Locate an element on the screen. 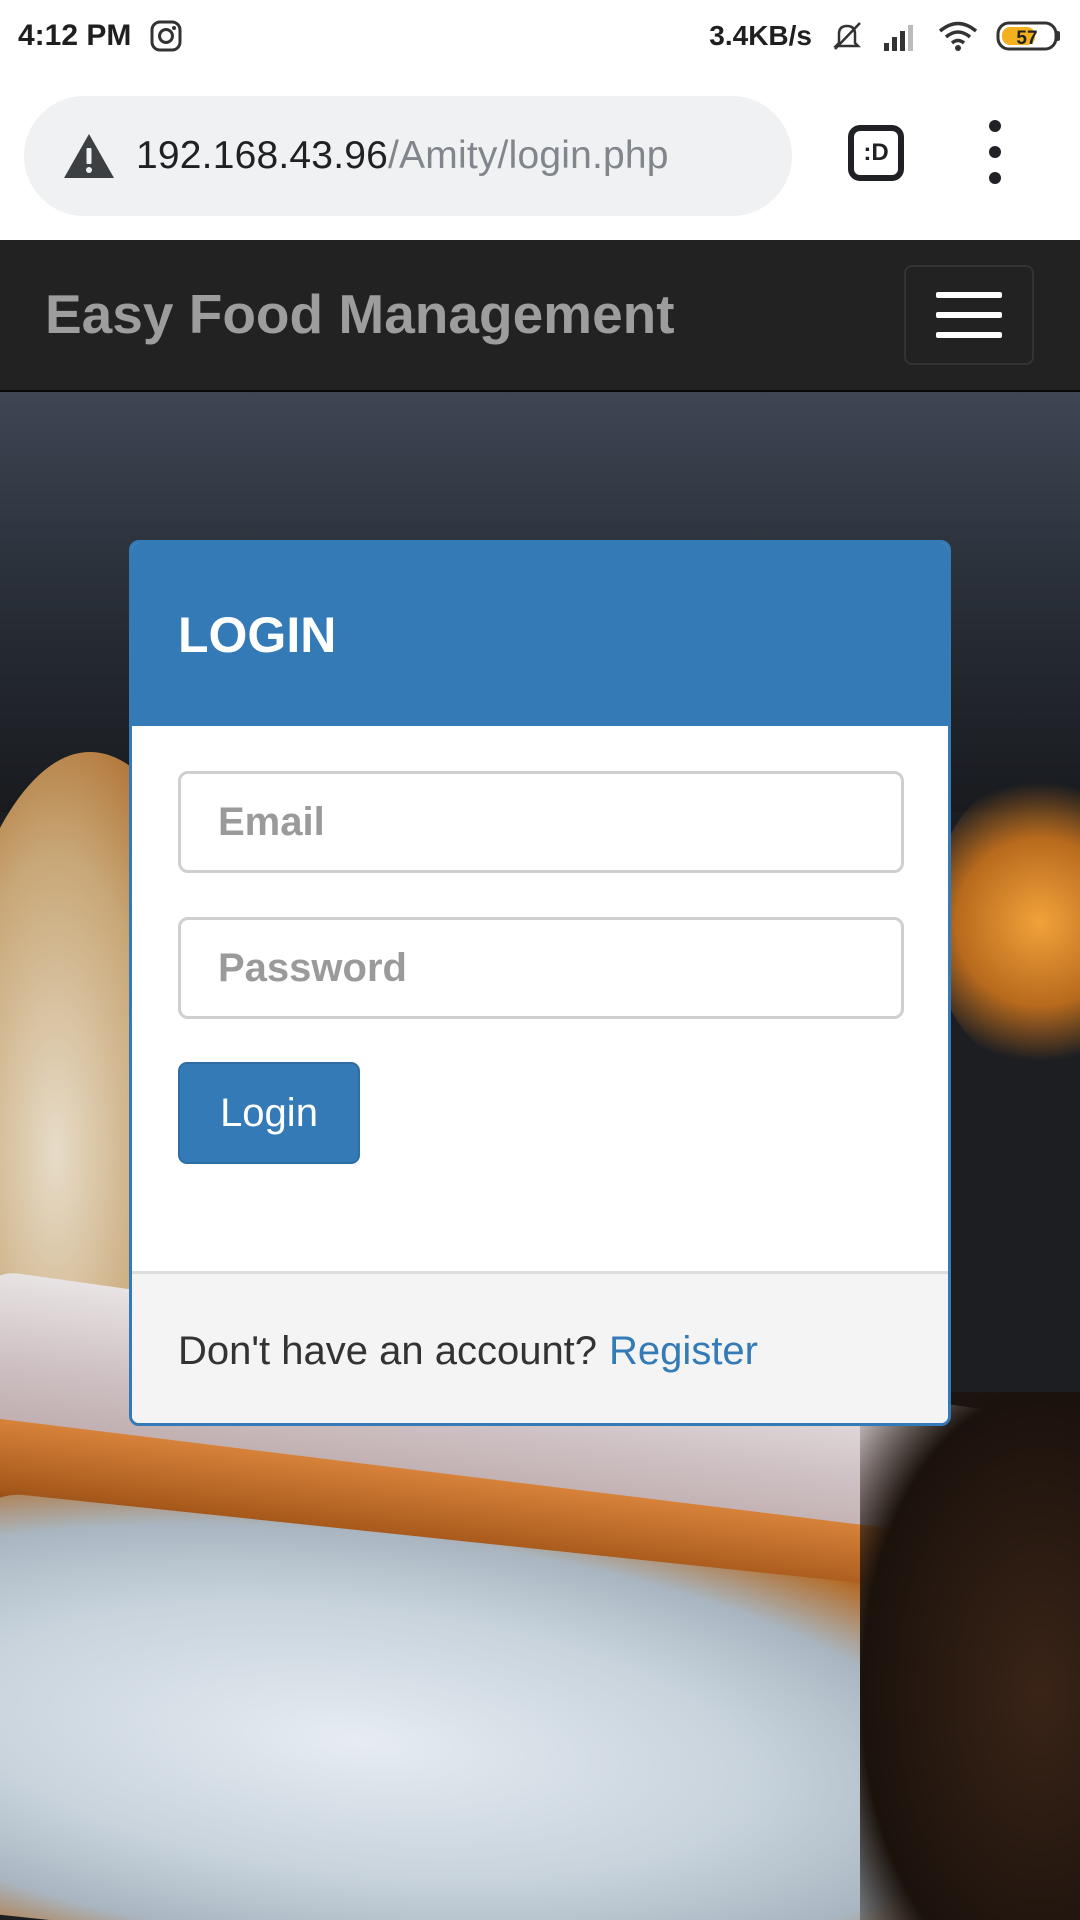 The image size is (1080, 1920). navbar-brand: Easy Food Management is located at coordinates (360, 314).